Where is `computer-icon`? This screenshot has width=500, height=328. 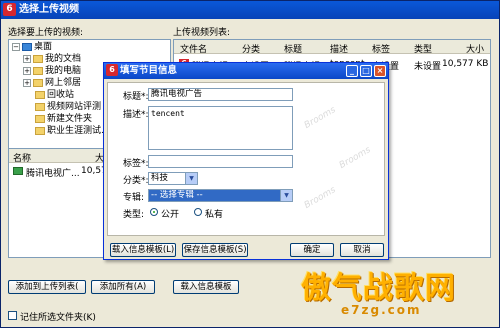 computer-icon is located at coordinates (38, 70).